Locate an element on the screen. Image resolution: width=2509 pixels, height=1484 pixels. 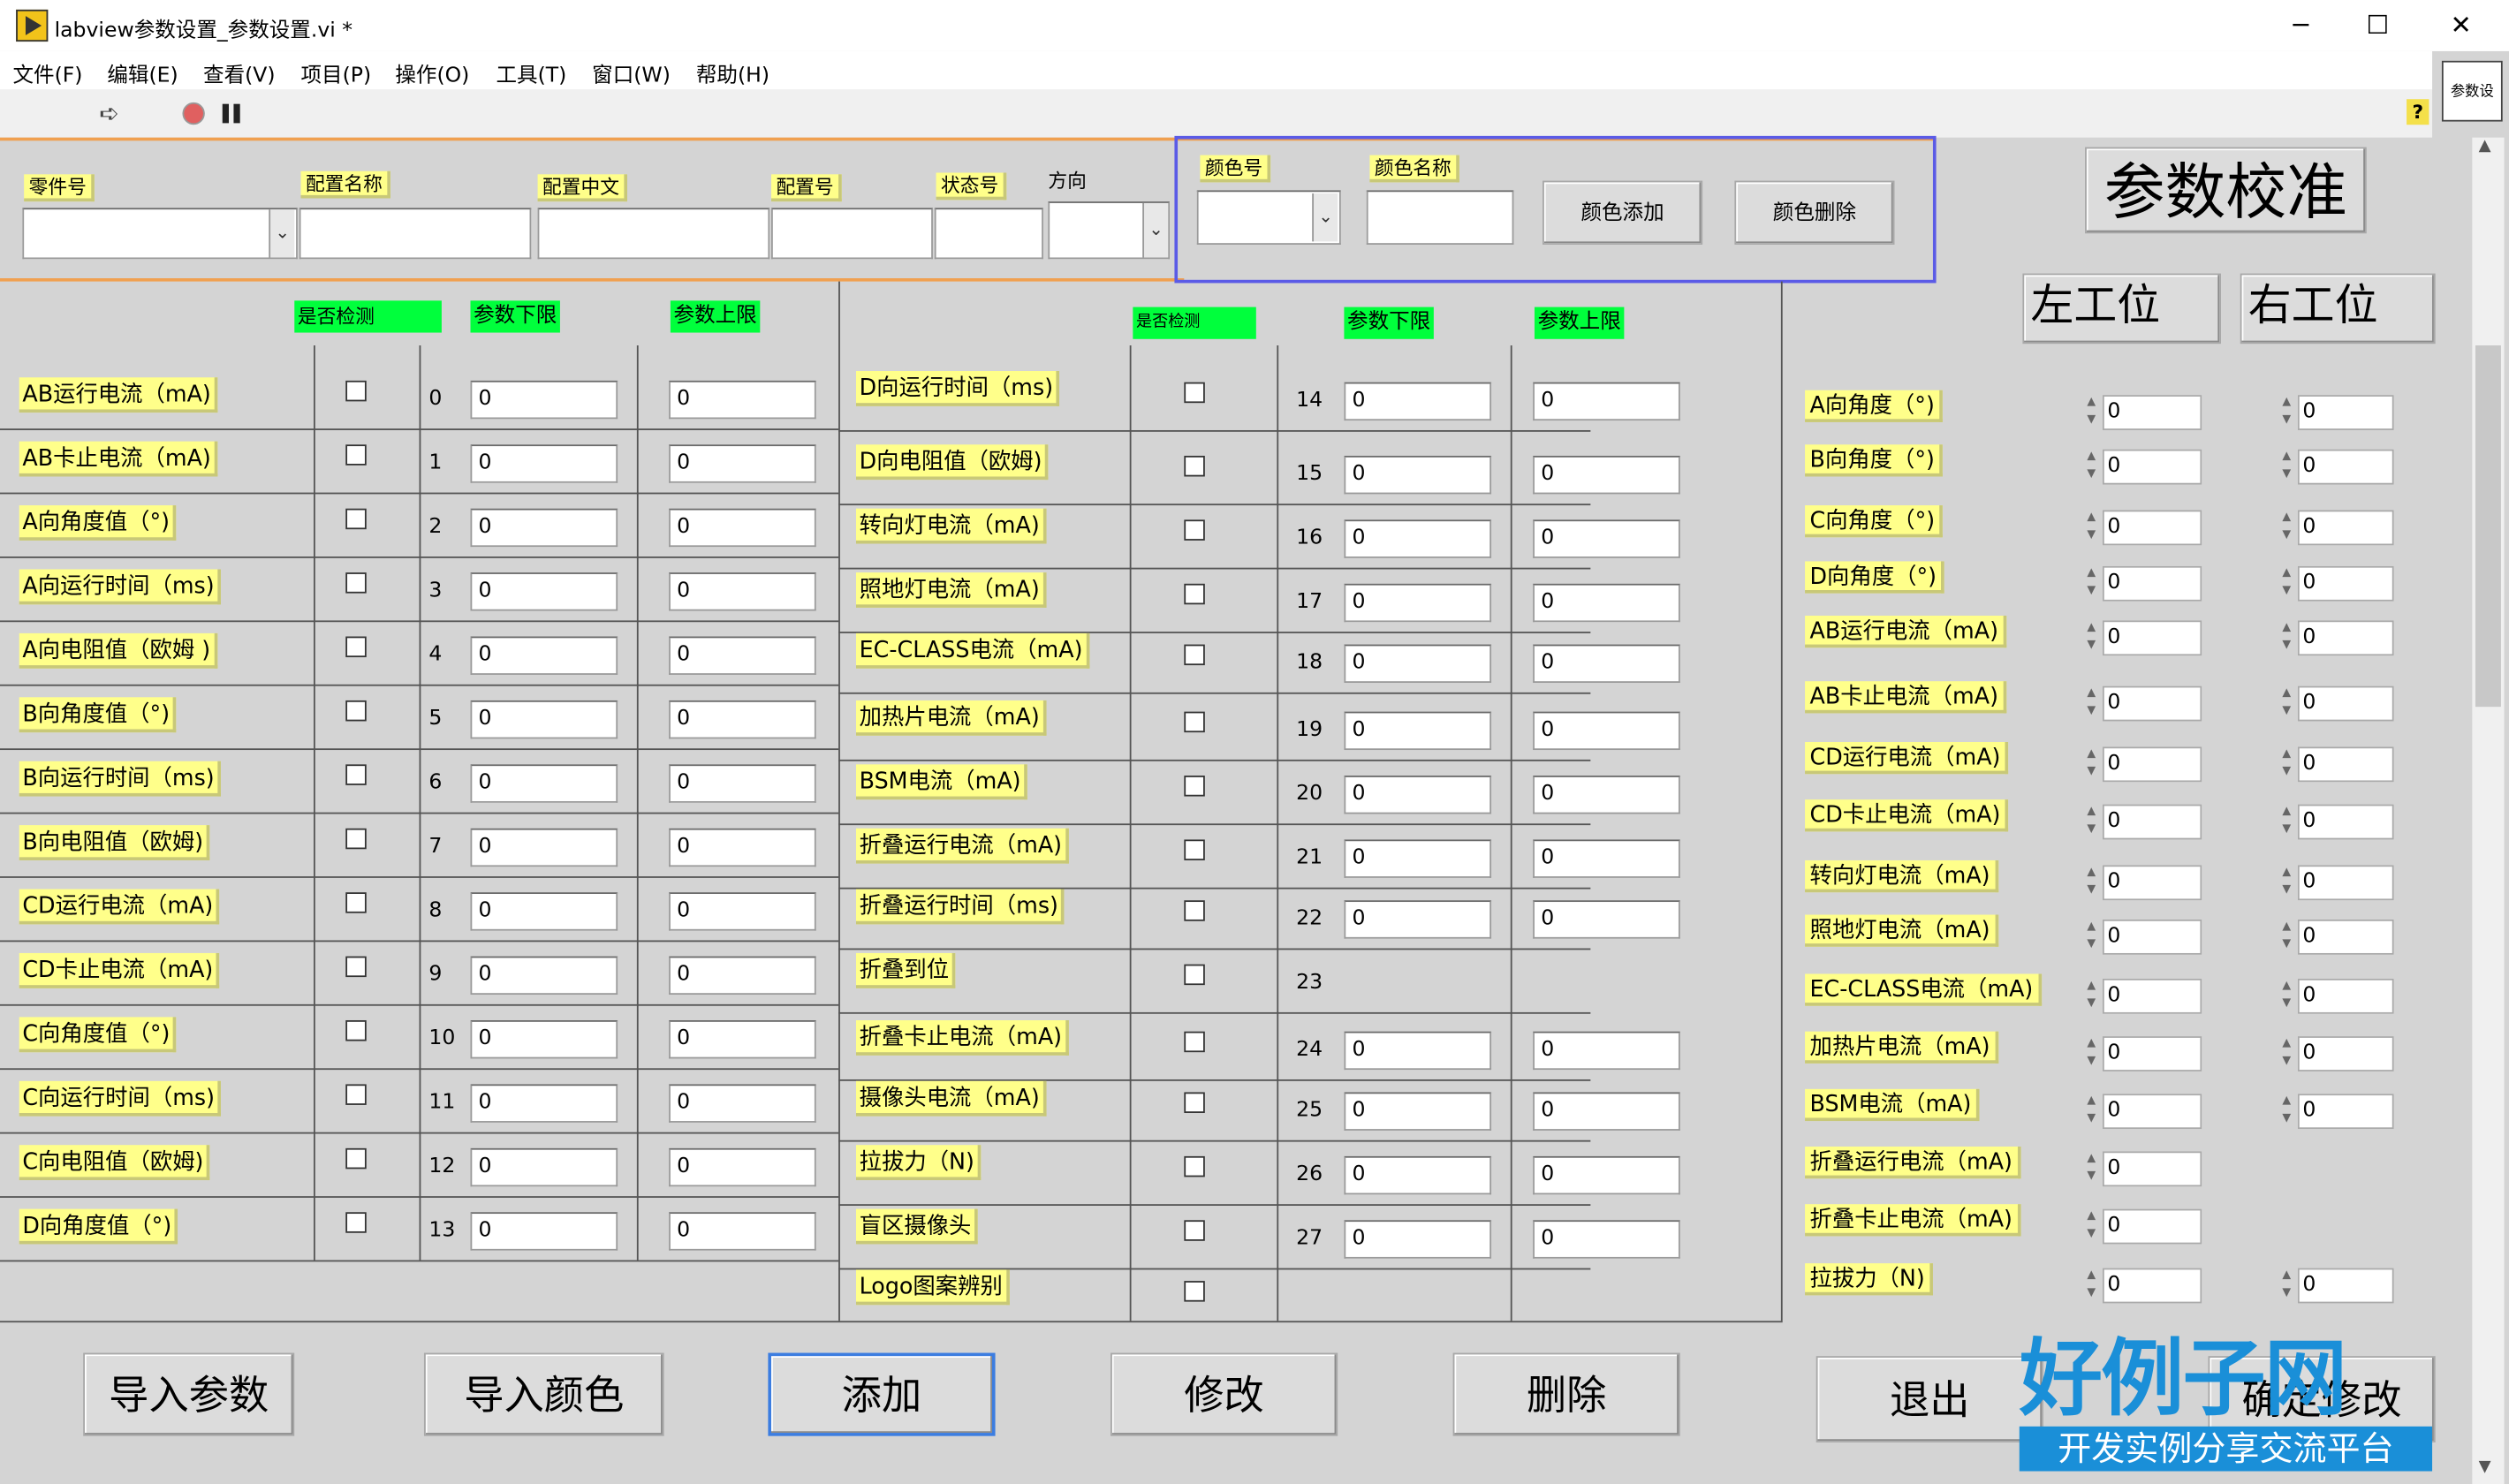
part-no-select is located at coordinates (160, 234).